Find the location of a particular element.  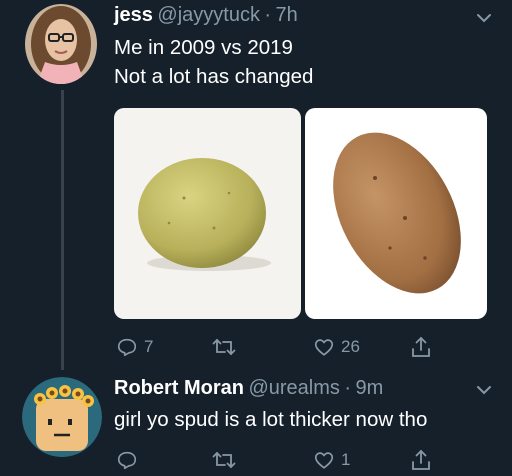

reply-like-button: 1 is located at coordinates (331, 460).